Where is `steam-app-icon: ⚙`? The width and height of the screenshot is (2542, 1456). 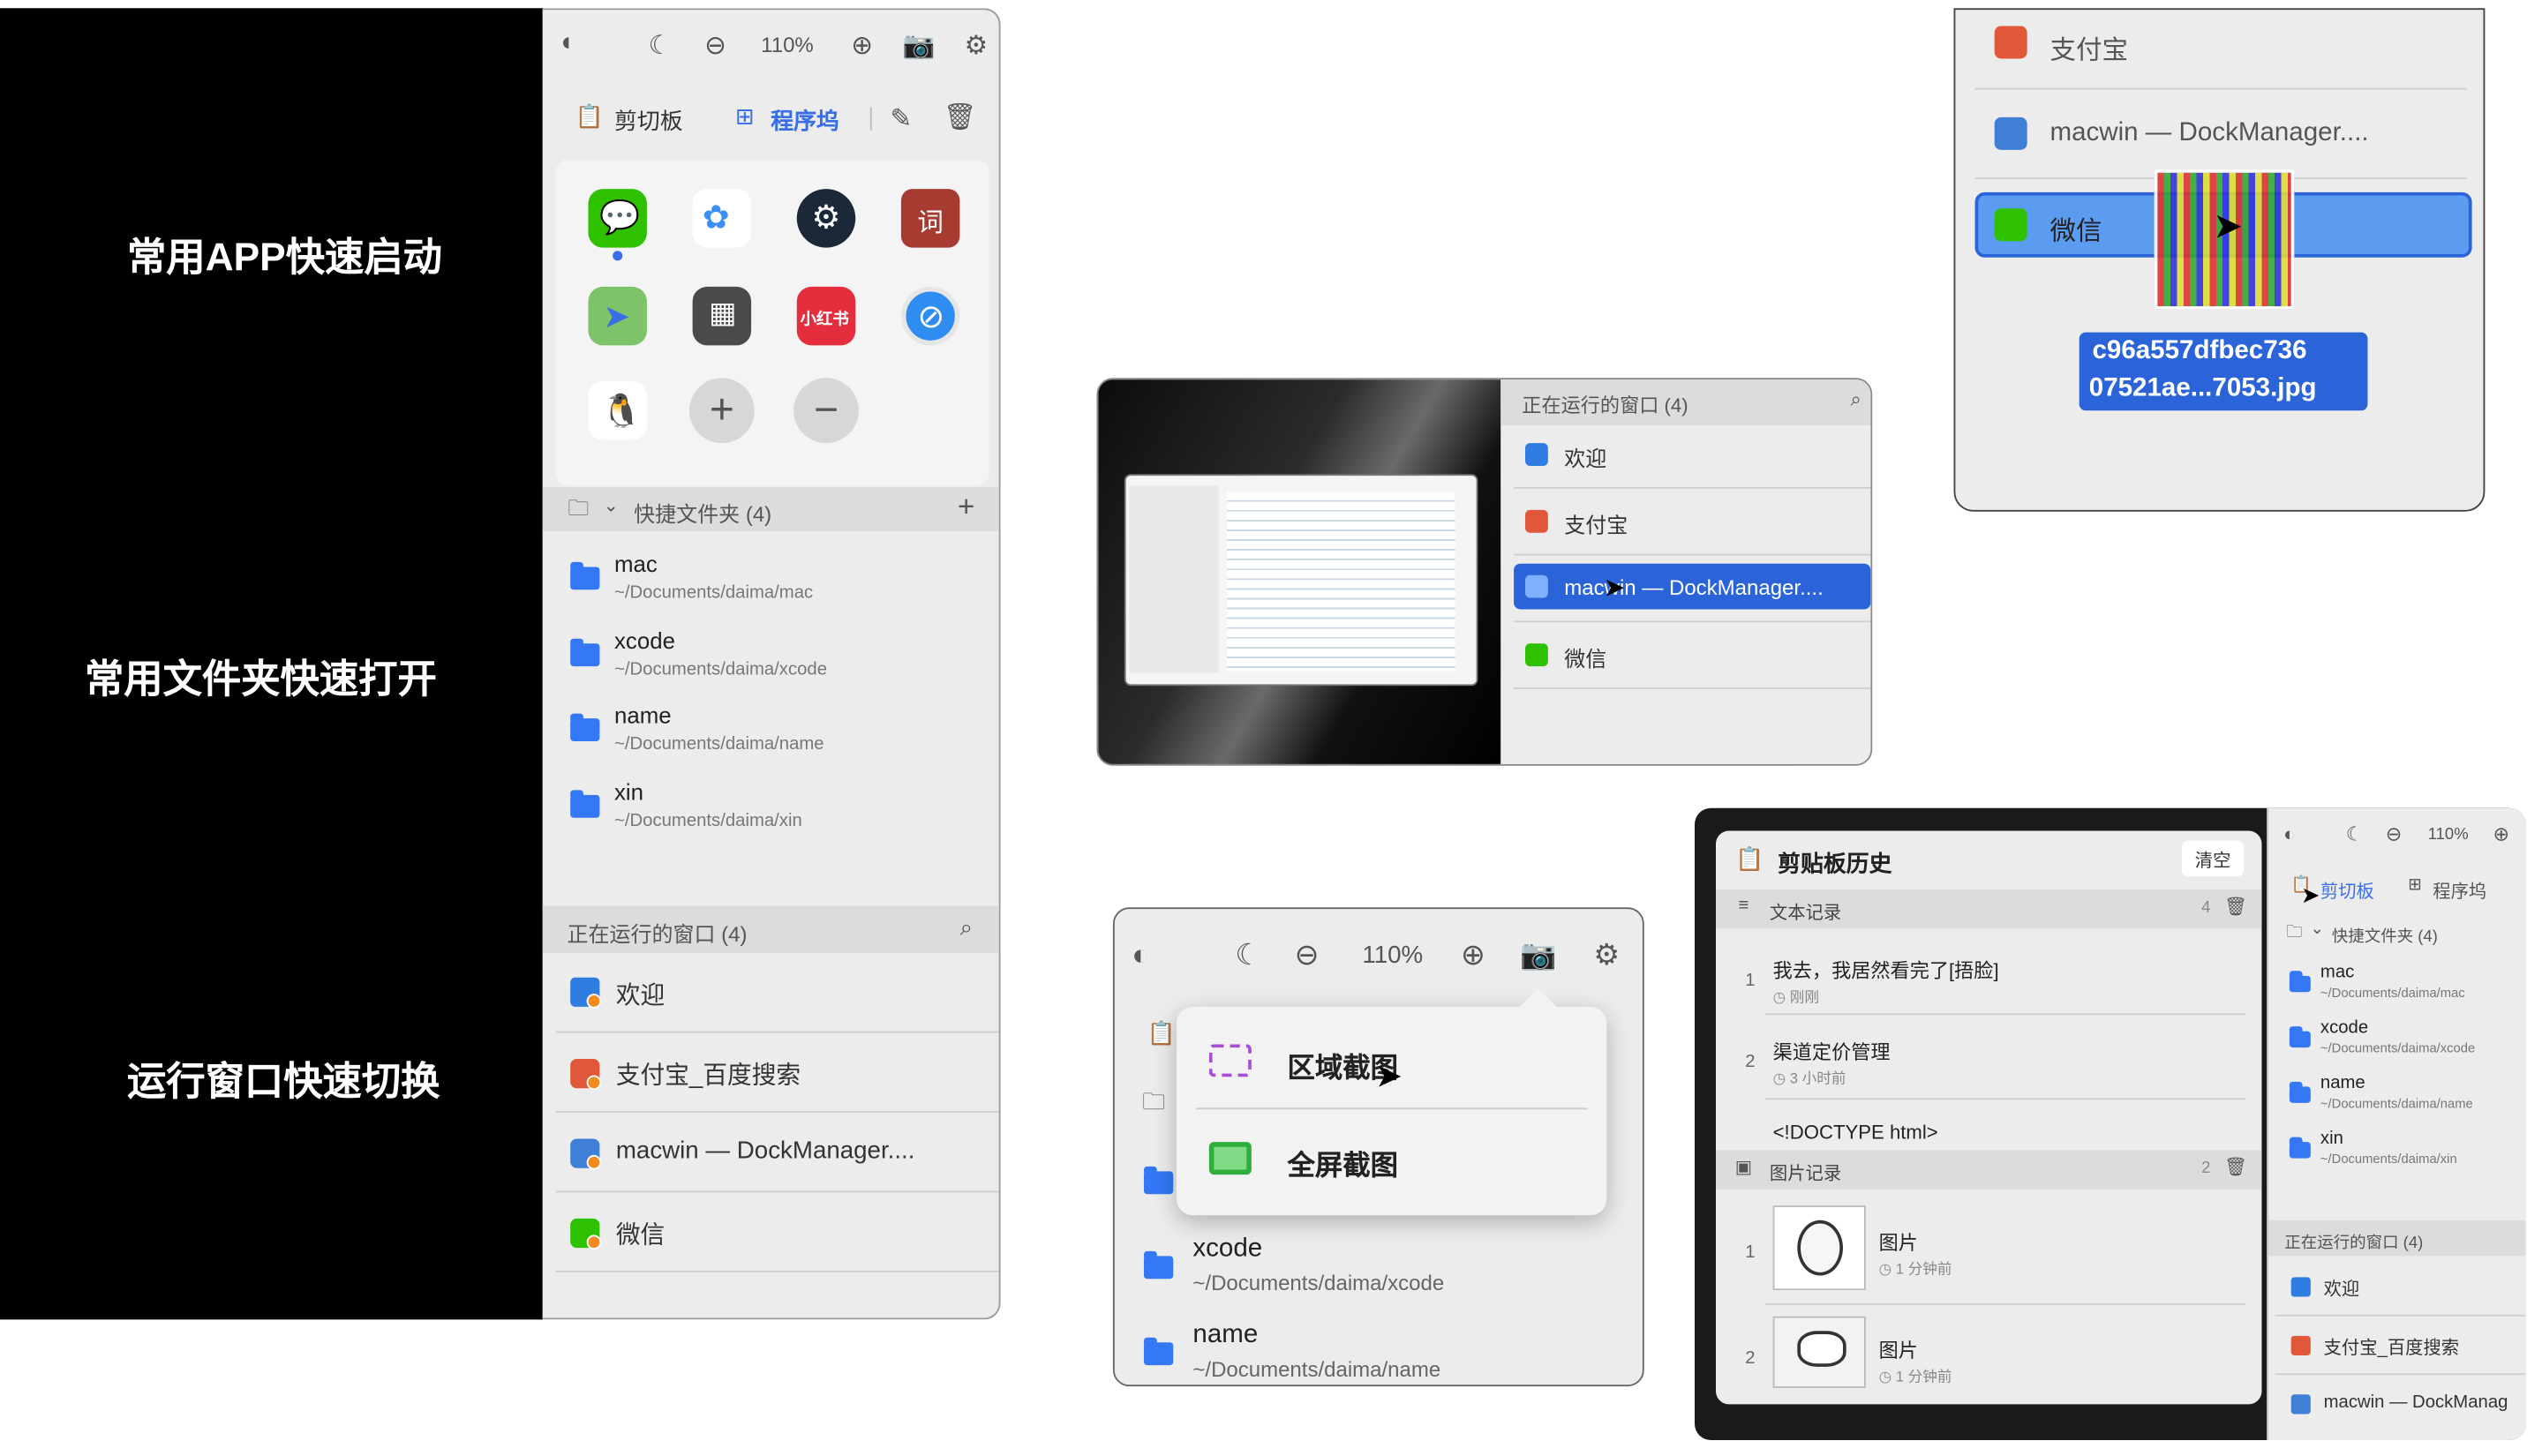
steam-app-icon: ⚙ is located at coordinates (826, 218).